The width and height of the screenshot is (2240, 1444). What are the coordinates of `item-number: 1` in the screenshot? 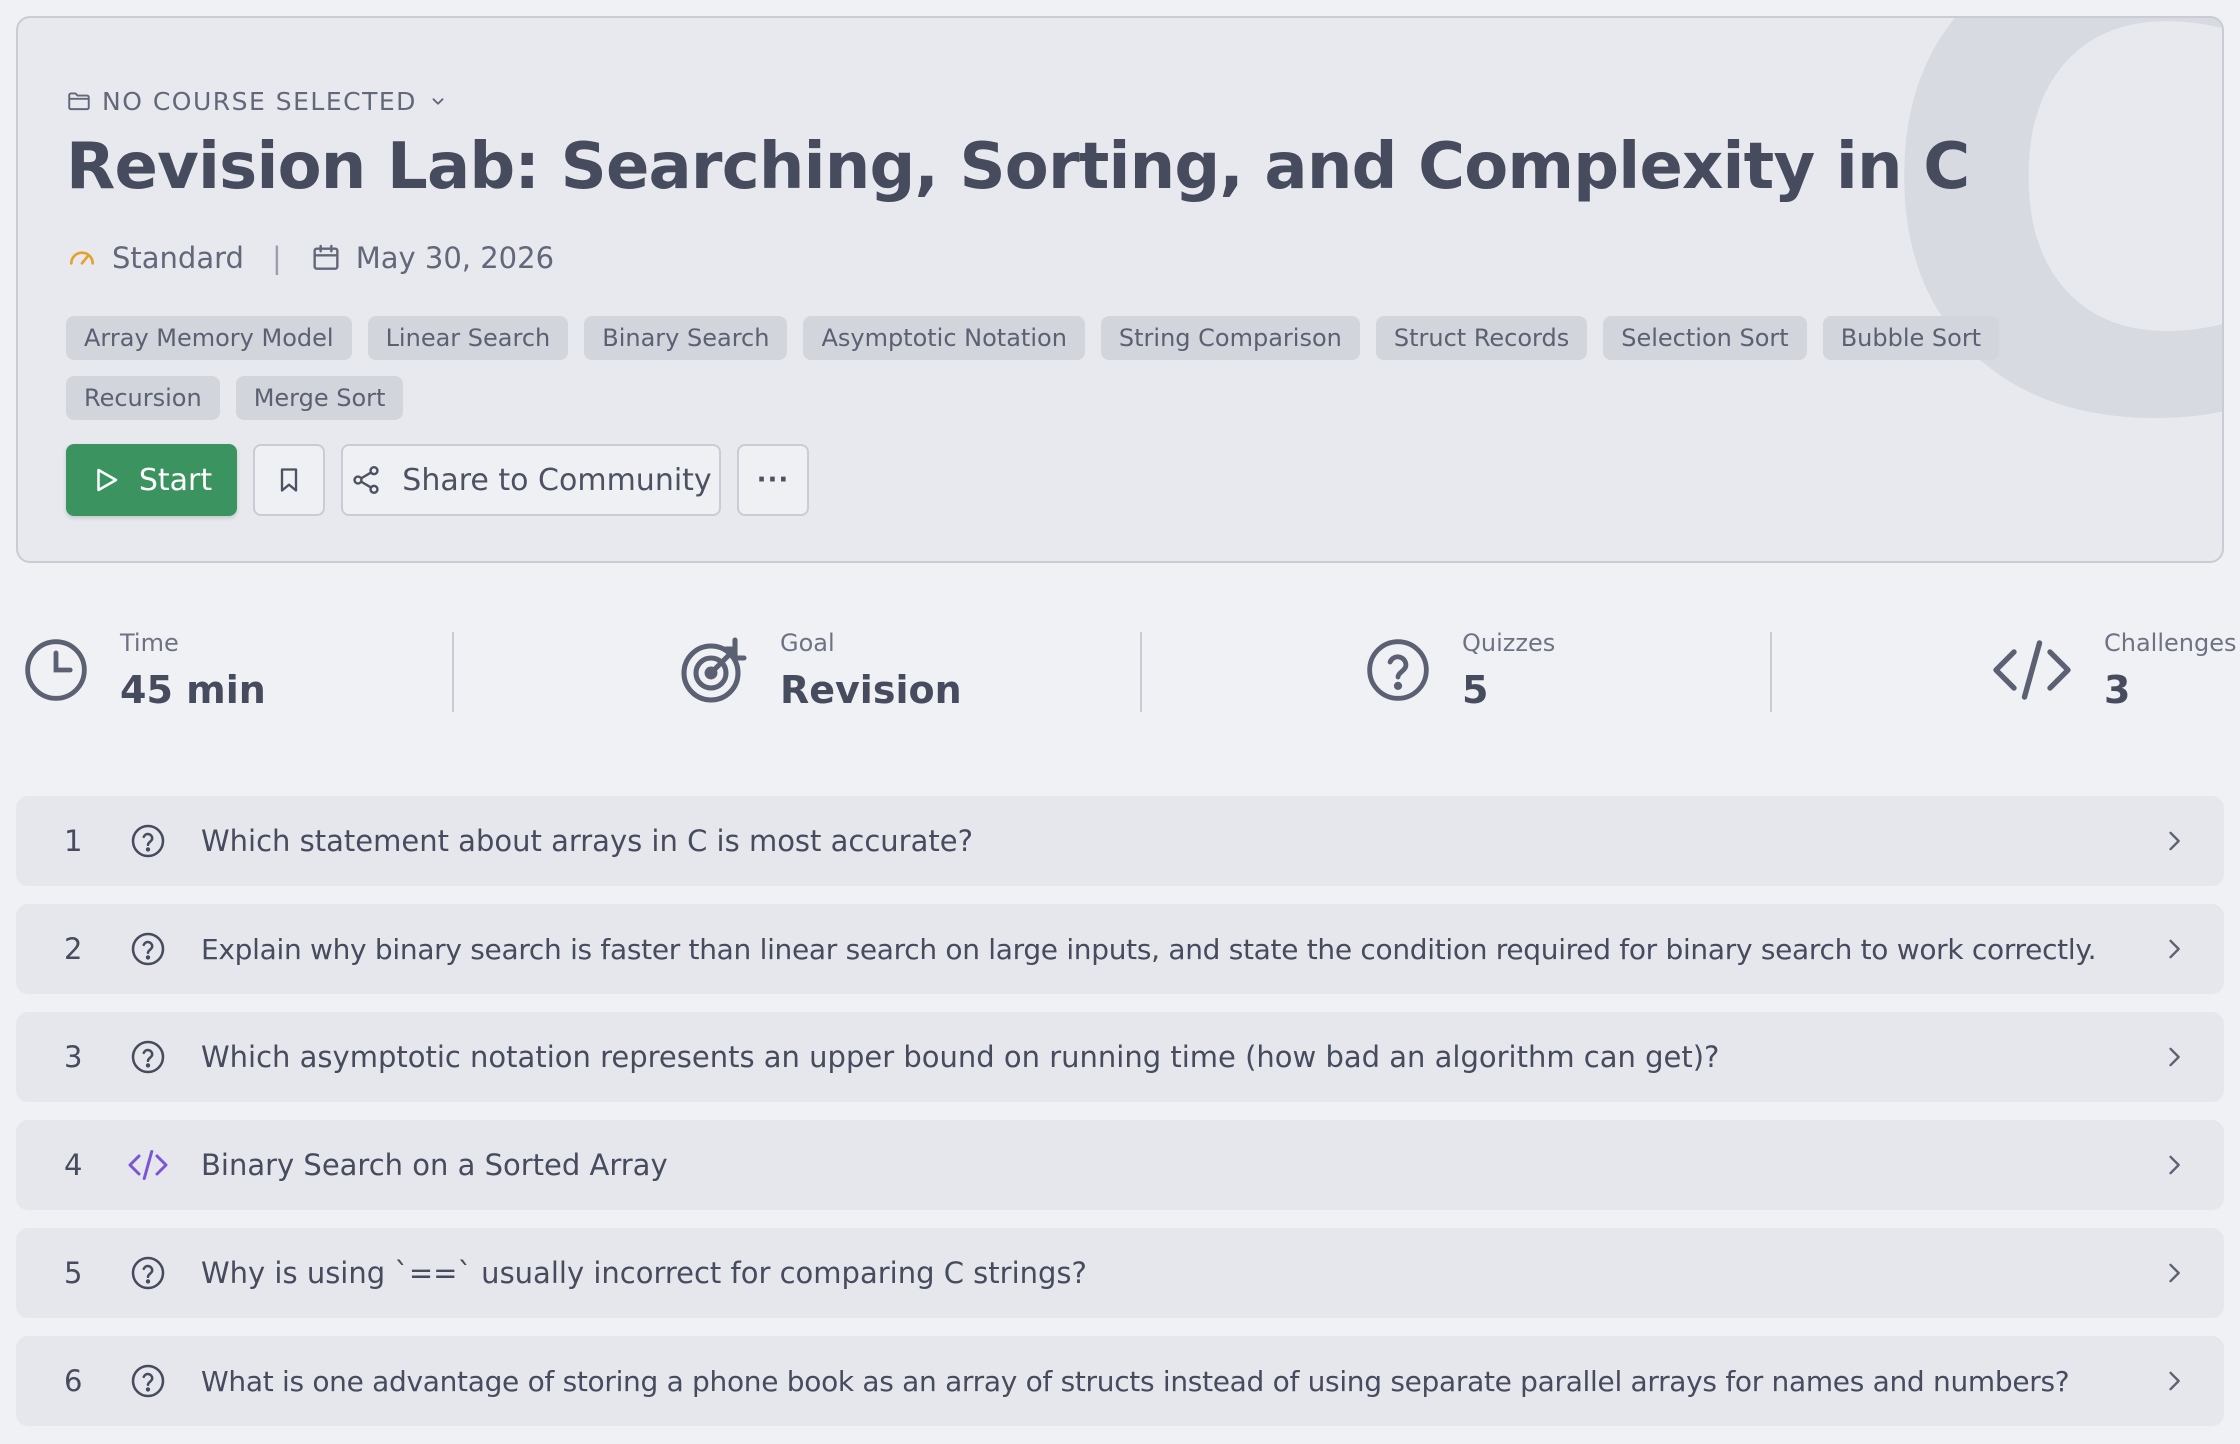 It's located at (73, 841).